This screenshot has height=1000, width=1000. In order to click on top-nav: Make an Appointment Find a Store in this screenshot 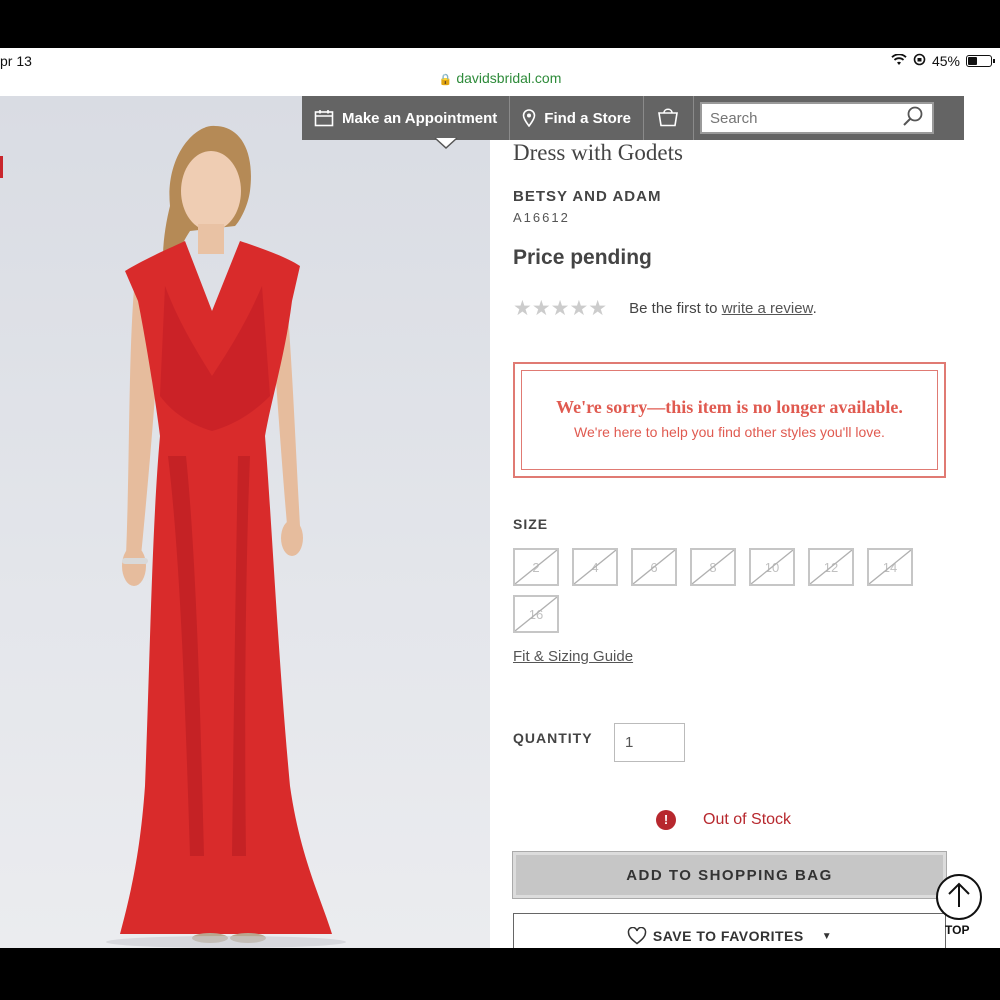, I will do `click(633, 118)`.